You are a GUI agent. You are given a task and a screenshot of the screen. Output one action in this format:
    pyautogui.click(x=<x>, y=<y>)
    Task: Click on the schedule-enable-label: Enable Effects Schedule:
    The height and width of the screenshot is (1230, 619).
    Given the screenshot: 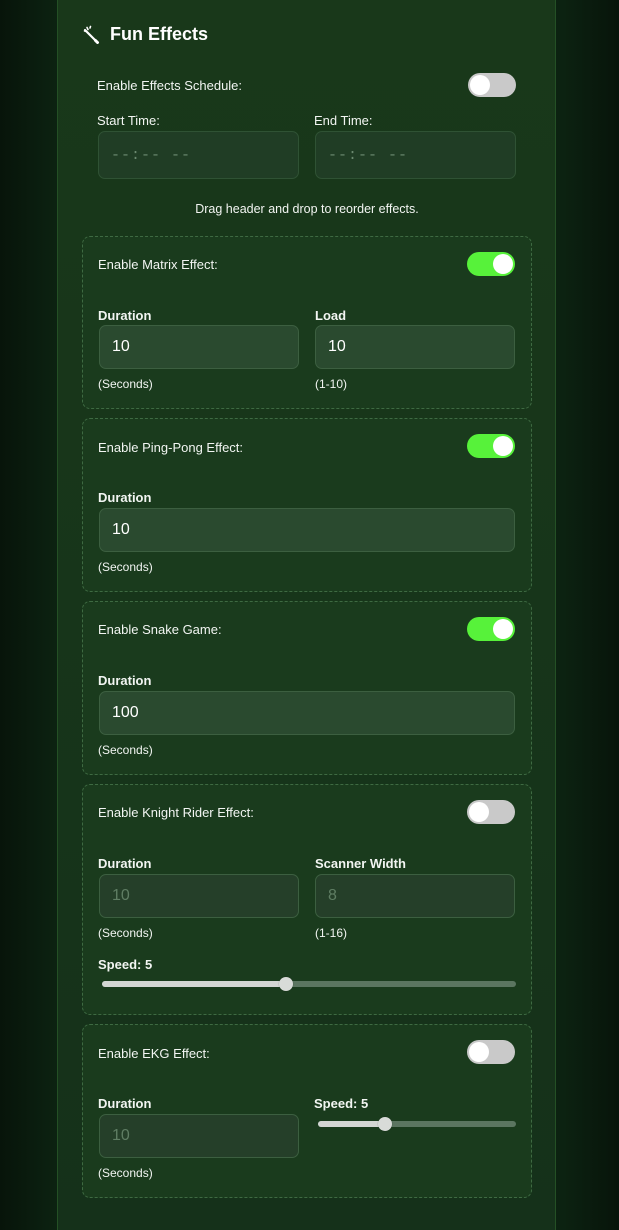 What is the action you would take?
    pyautogui.click(x=170, y=85)
    